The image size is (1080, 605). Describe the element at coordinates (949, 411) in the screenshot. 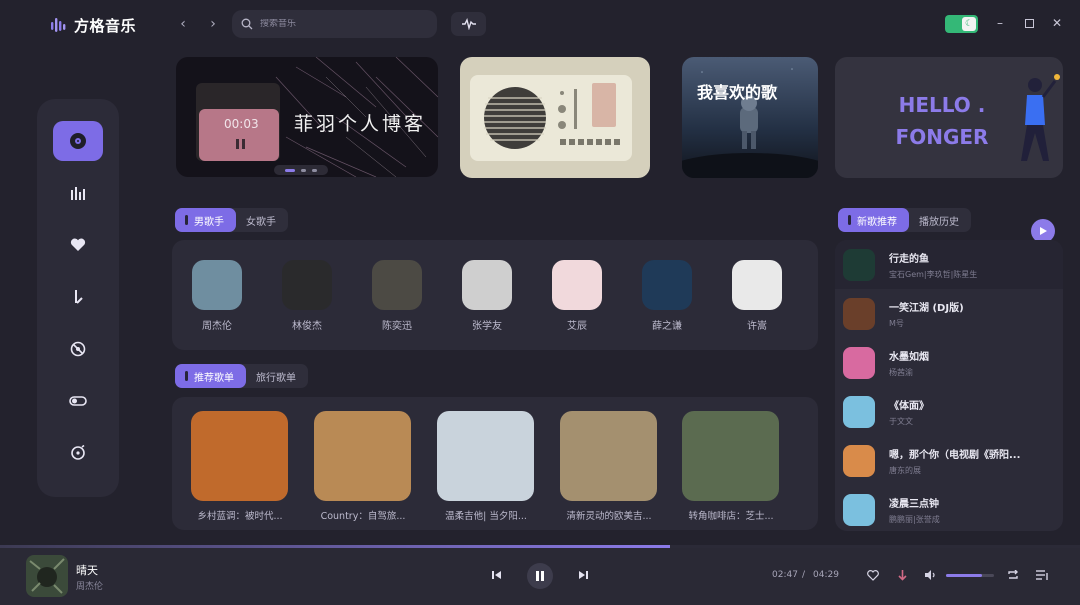

I see `song-row: 《体面》 于文文` at that location.